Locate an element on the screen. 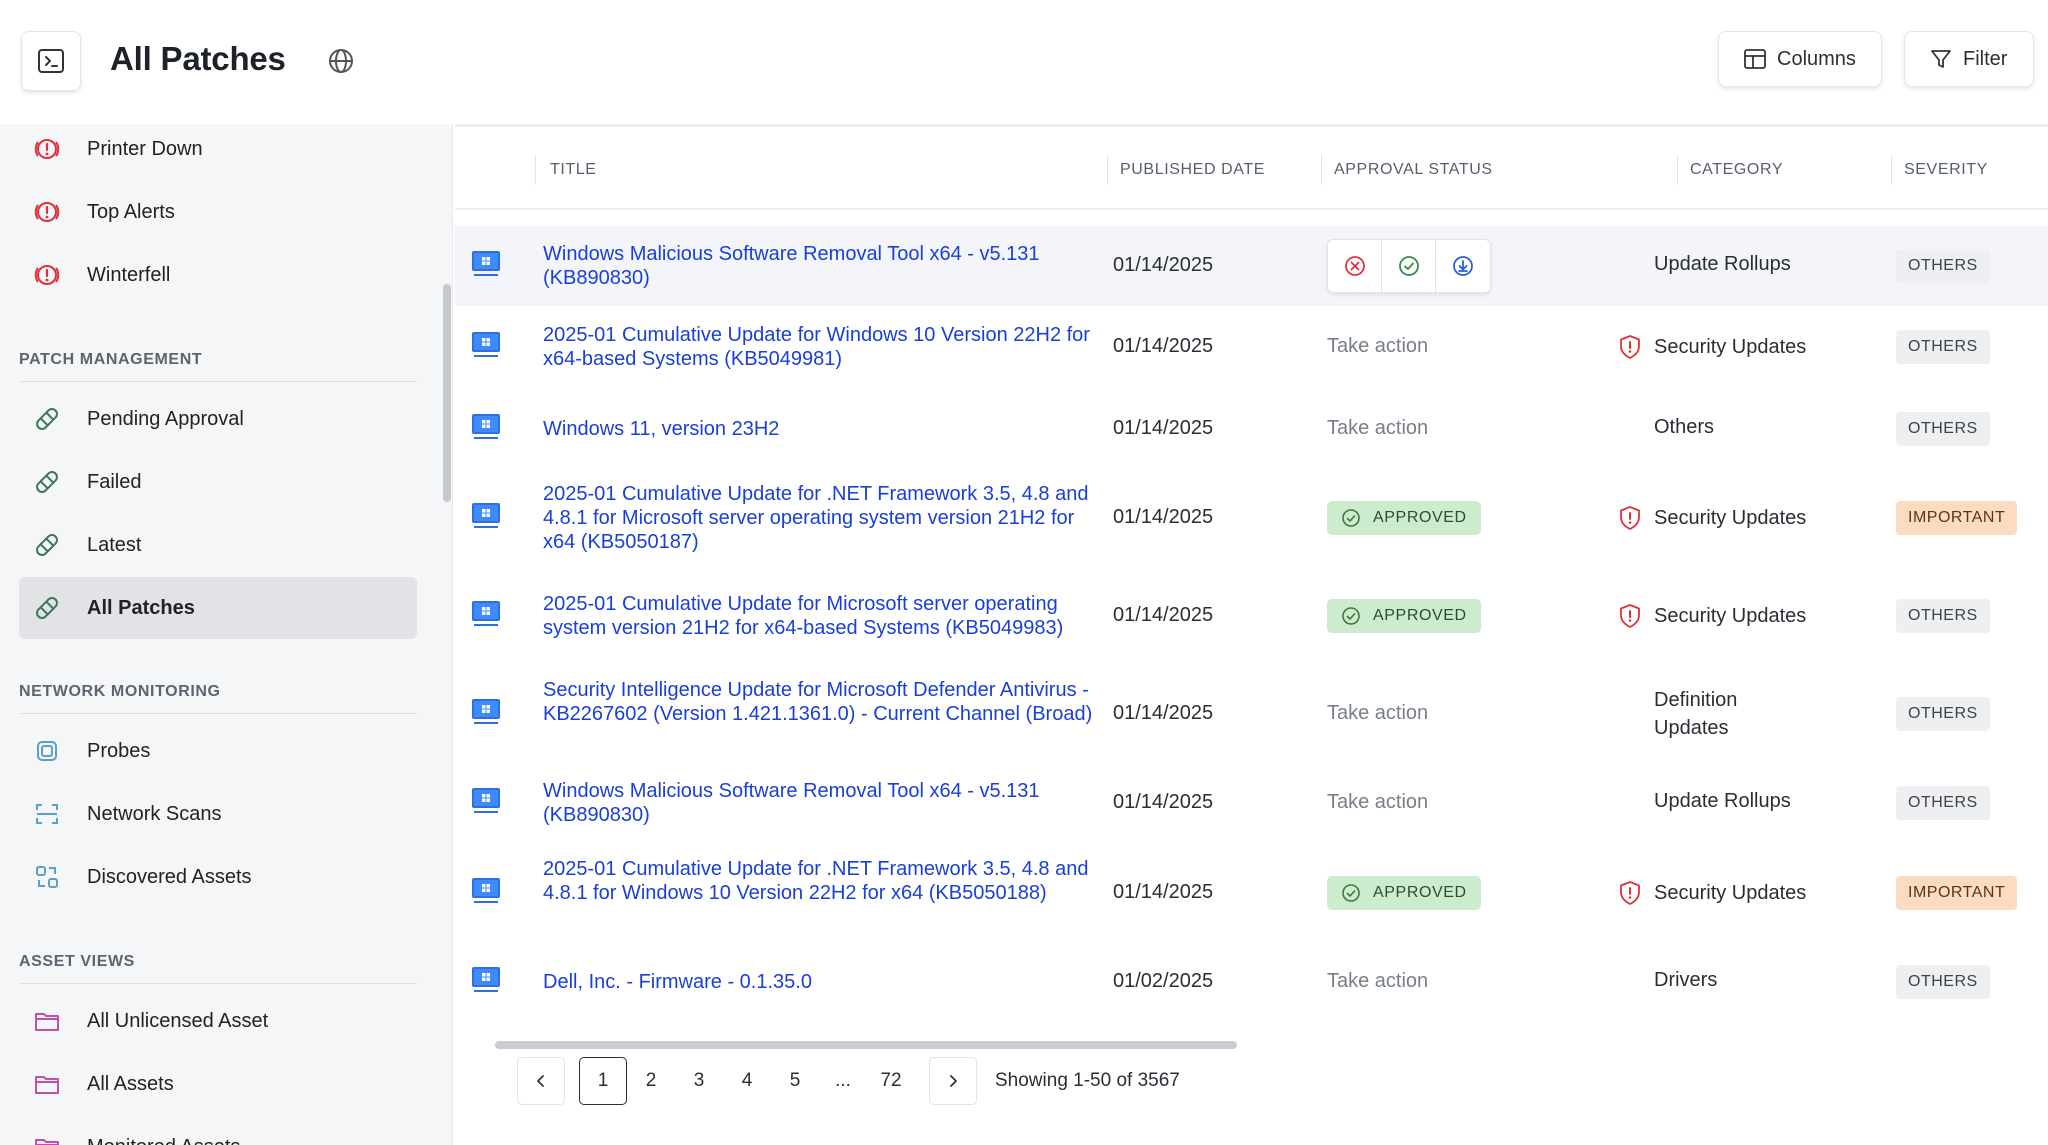  globe-icon is located at coordinates (341, 61).